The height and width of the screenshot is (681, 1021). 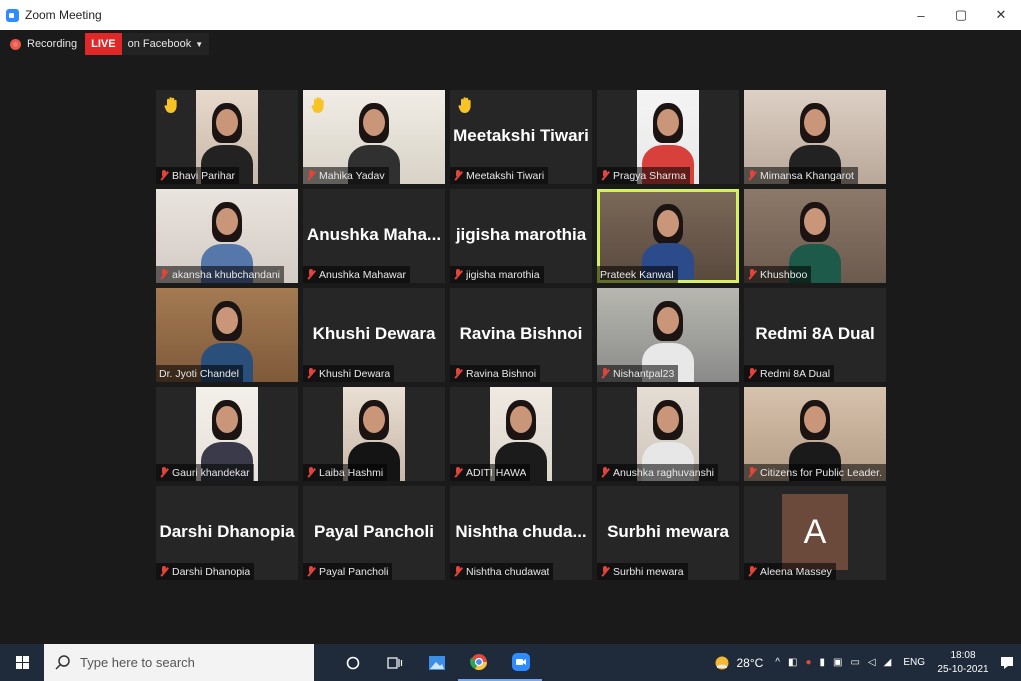 What do you see at coordinates (668, 335) in the screenshot?
I see `participant-tile: Nishantpal23` at bounding box center [668, 335].